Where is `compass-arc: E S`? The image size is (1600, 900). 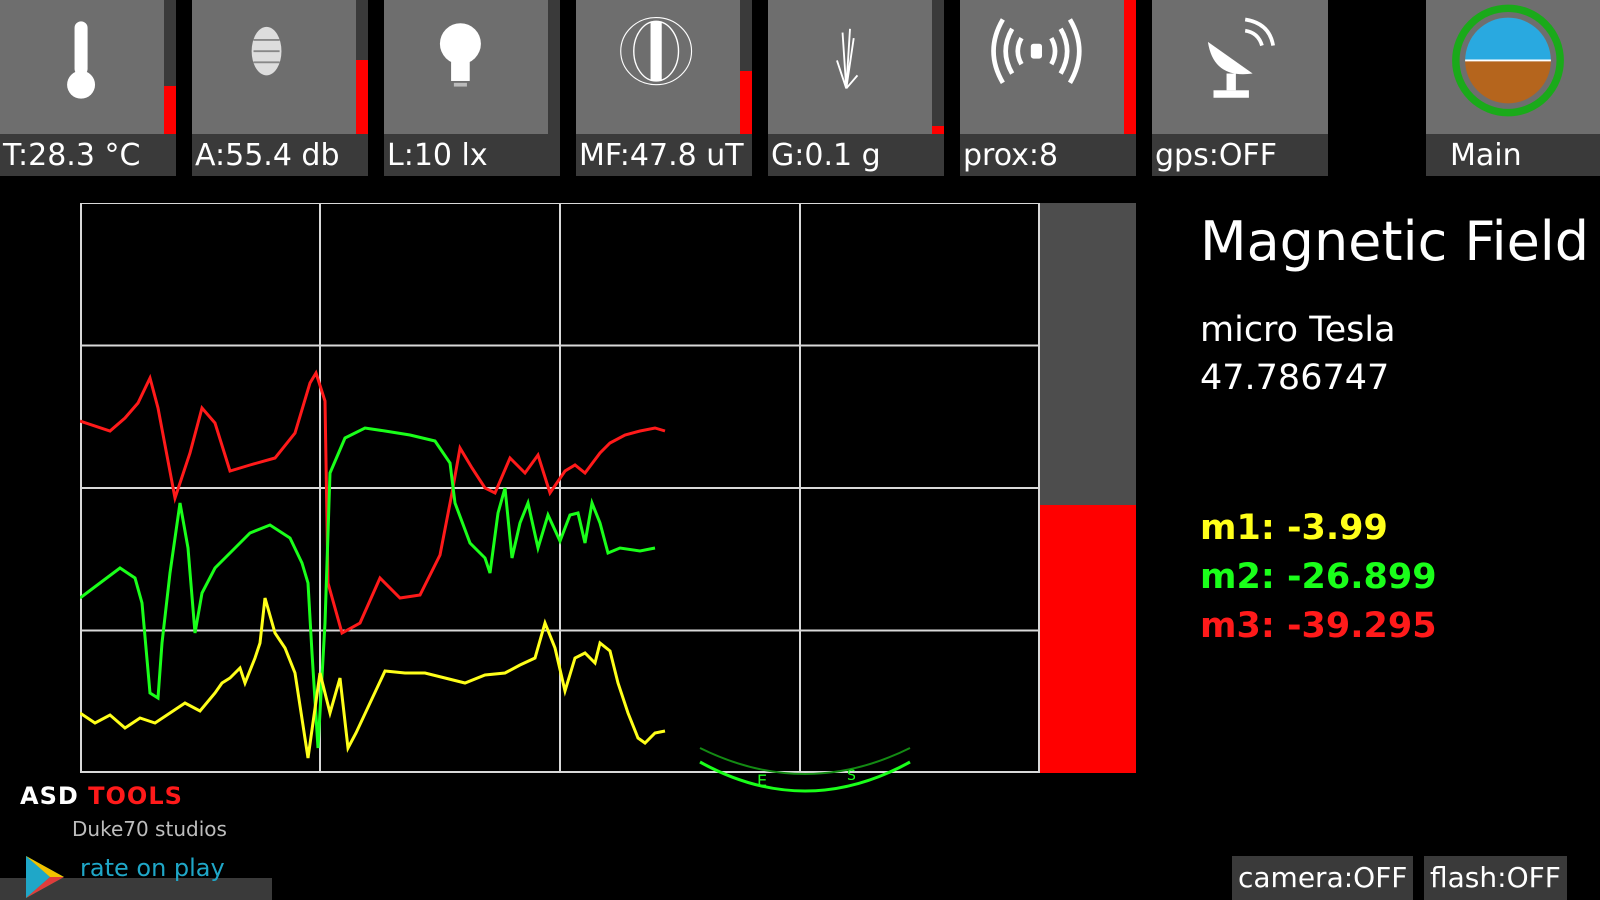
compass-arc: E S is located at coordinates (805, 770).